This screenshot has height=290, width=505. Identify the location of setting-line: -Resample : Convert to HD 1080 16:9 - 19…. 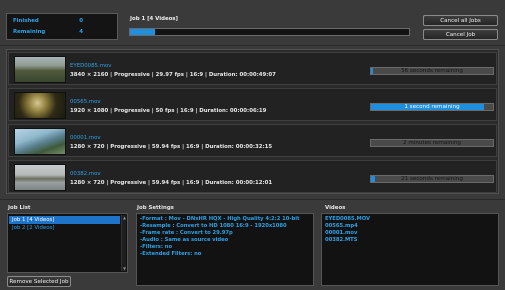
(213, 226).